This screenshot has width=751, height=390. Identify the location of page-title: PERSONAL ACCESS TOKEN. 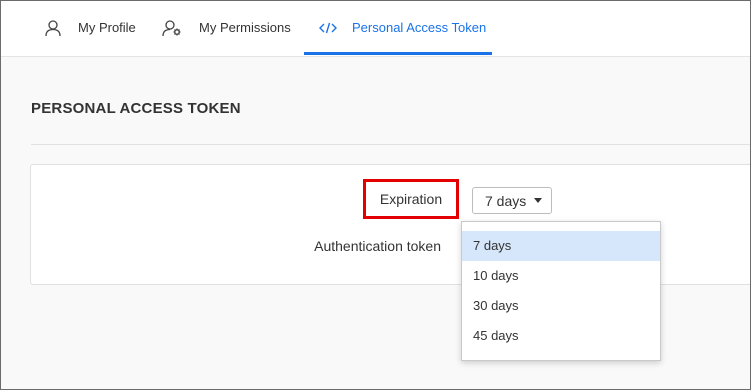
(136, 108).